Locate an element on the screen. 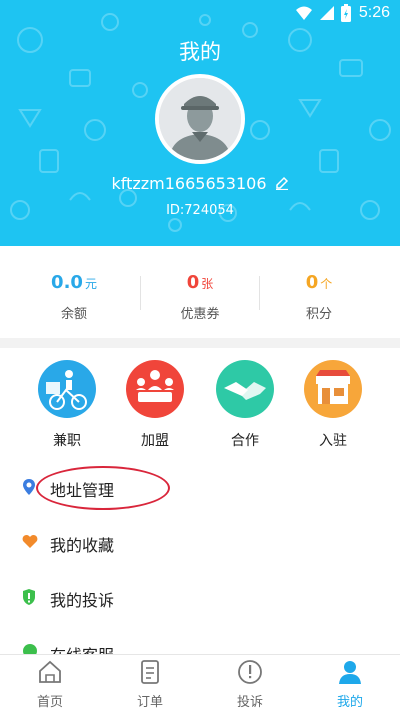 Image resolution: width=400 pixels, height=711 pixels. service-label: 入驻 is located at coordinates (333, 441).